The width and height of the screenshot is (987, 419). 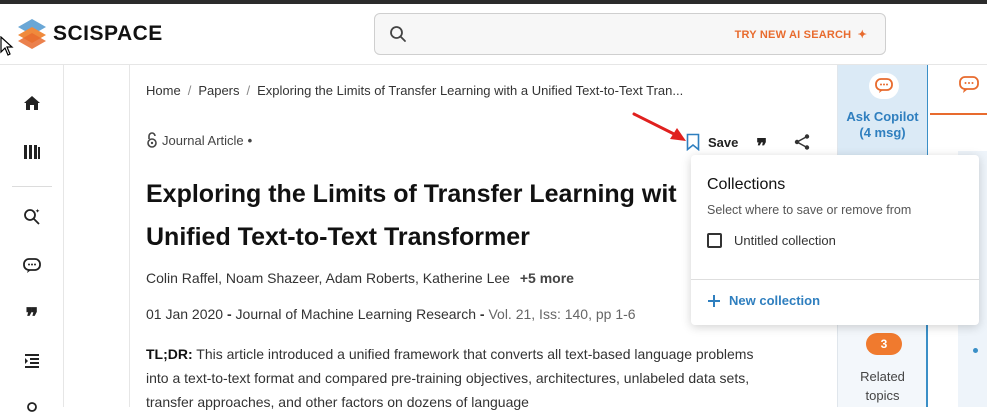 I want to click on search-doc-icon: ✦, so click(x=32, y=217).